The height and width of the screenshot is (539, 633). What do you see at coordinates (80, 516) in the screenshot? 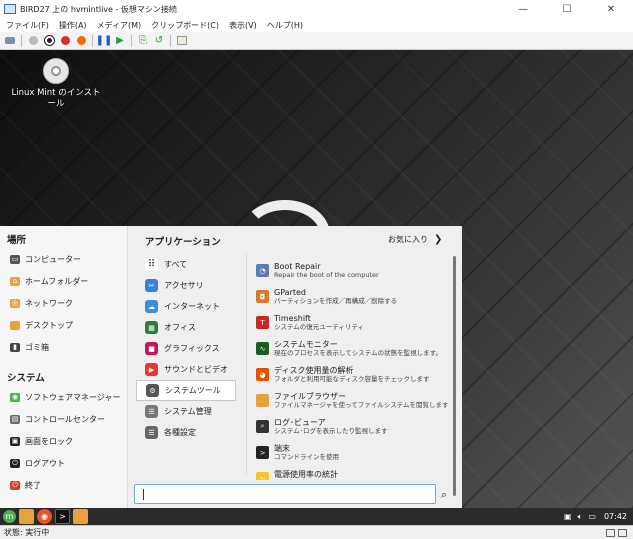
I see `taskbar-folder-icon` at bounding box center [80, 516].